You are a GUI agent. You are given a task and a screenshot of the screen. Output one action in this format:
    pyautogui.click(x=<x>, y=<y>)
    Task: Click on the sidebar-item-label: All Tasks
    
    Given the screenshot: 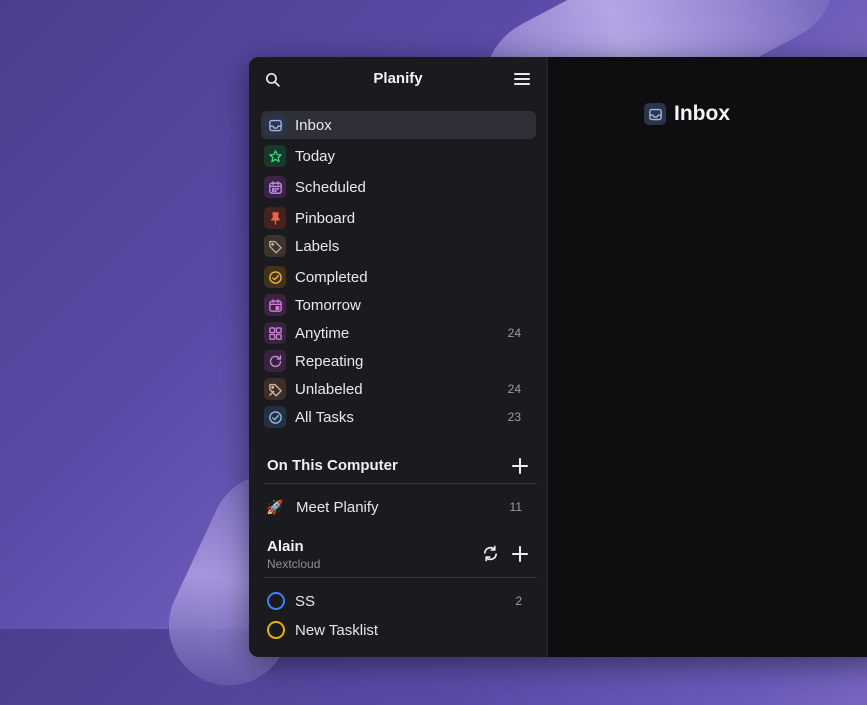 What is the action you would take?
    pyautogui.click(x=324, y=417)
    